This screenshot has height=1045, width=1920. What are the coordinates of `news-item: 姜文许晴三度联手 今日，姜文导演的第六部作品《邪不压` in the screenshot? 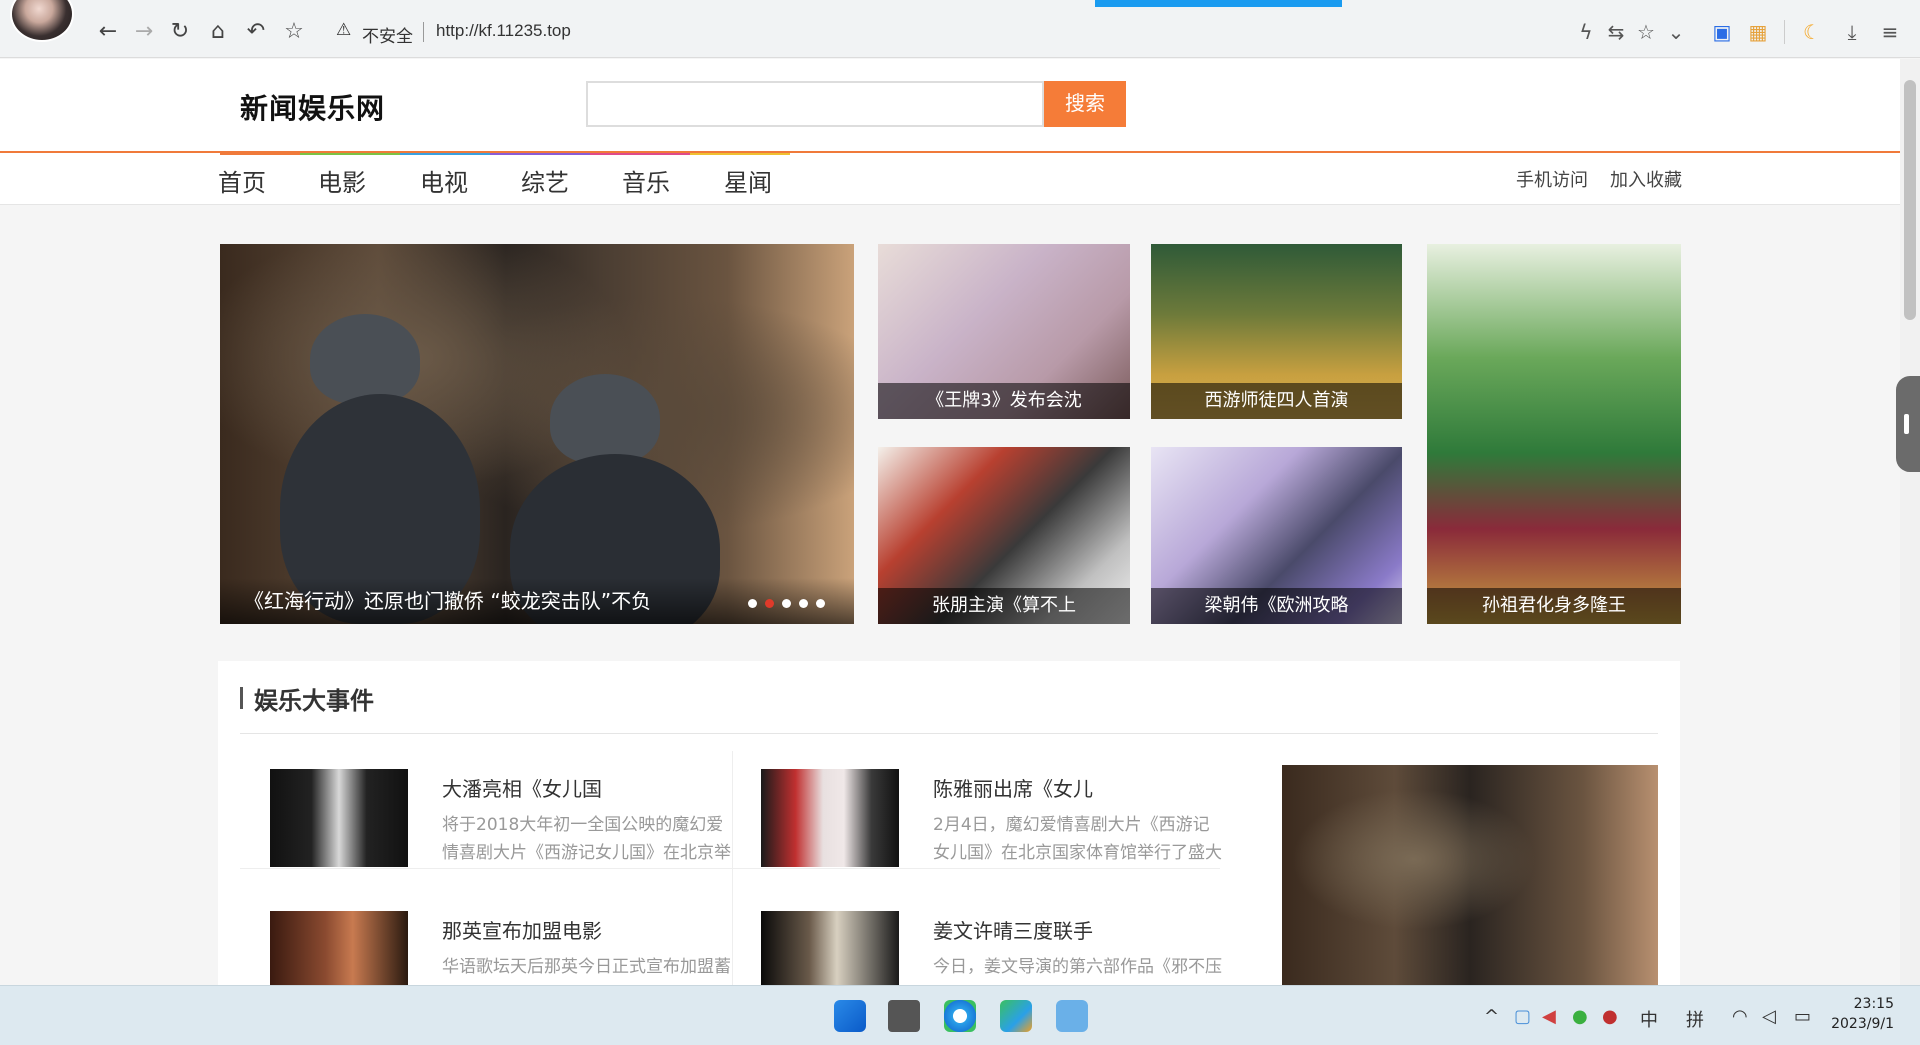 It's located at (1001, 948).